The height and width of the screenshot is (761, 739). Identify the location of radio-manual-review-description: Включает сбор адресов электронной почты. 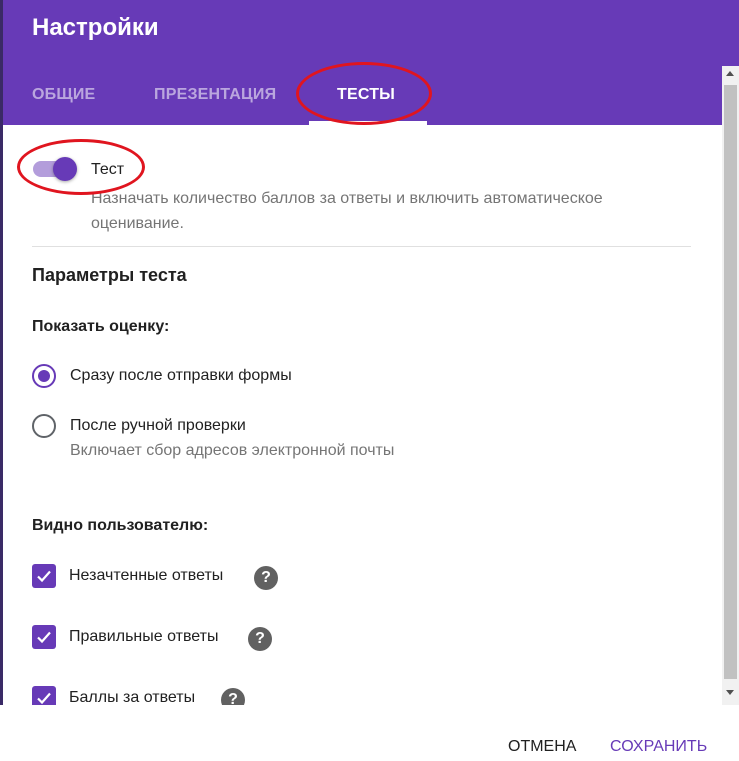
(232, 450).